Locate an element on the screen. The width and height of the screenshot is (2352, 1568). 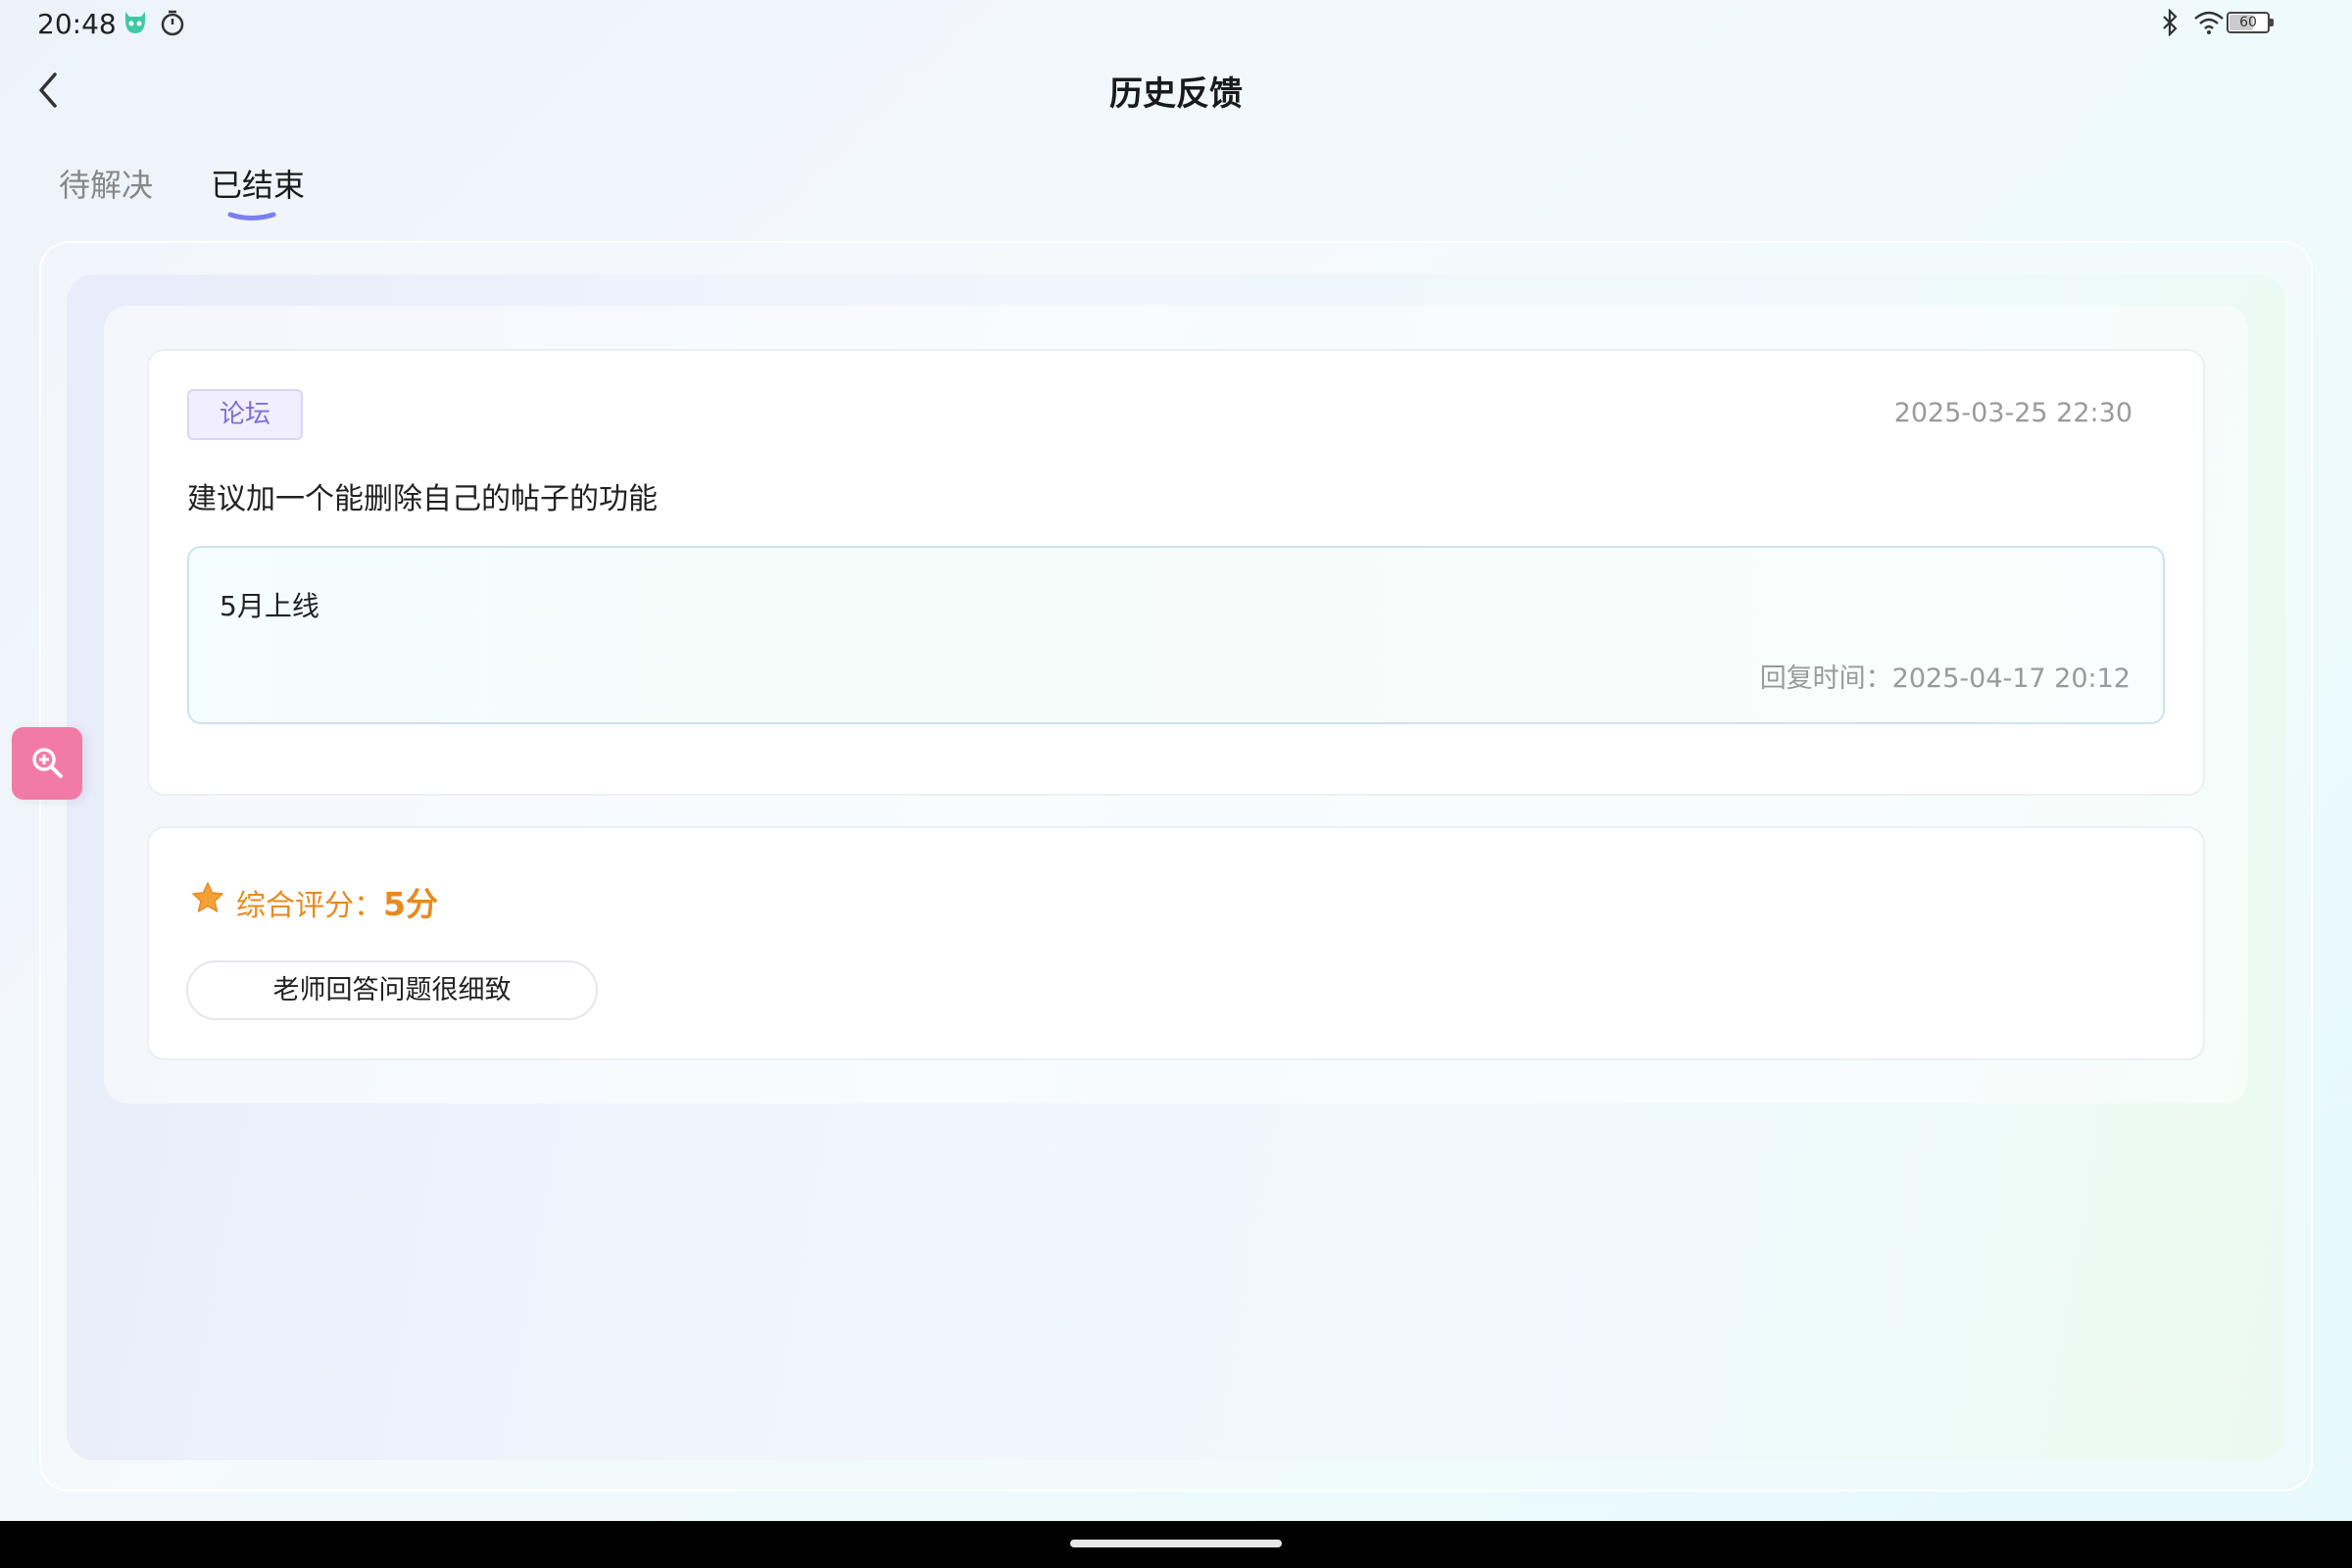
tab-ended: 已结束 is located at coordinates (258, 183).